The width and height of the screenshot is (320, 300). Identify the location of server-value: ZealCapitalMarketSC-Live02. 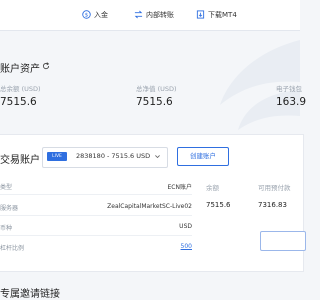
(149, 206).